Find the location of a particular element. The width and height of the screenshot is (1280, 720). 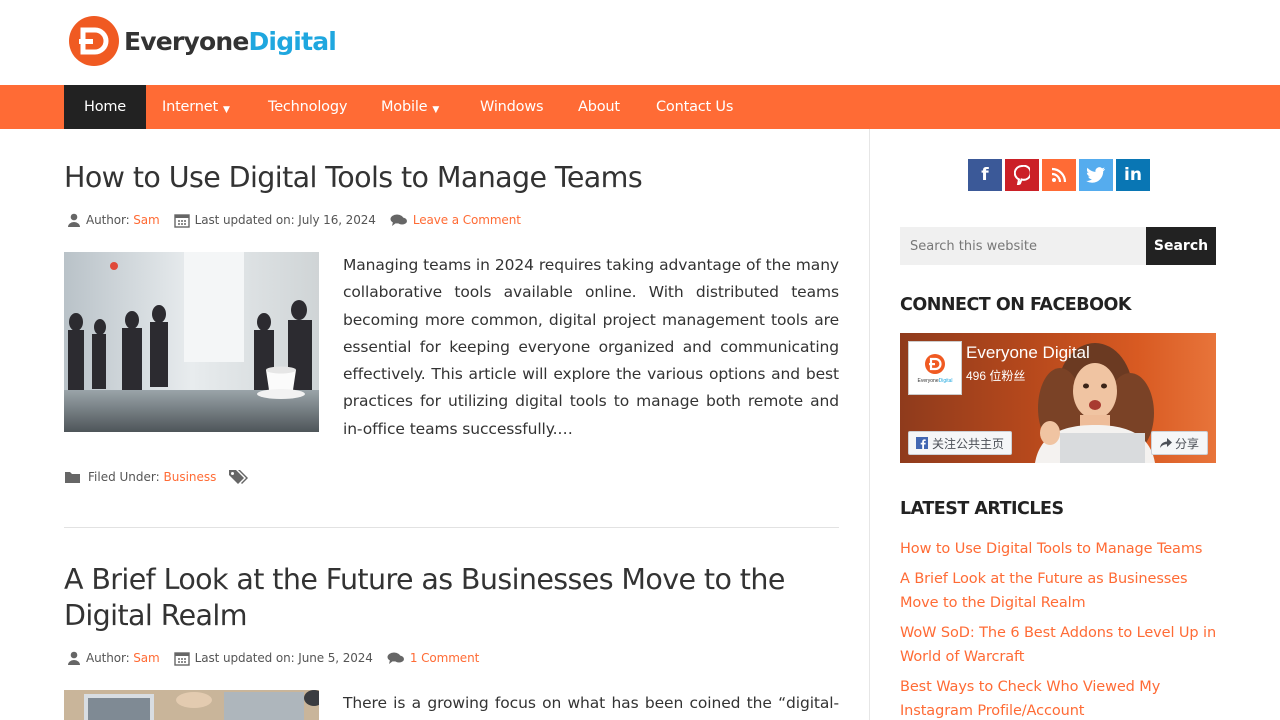

latest-articles-title: LATEST ARTICLES is located at coordinates (982, 509).